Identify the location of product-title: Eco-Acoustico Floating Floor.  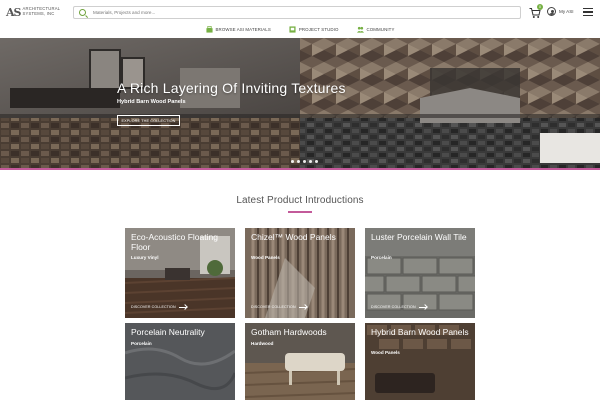
(174, 242).